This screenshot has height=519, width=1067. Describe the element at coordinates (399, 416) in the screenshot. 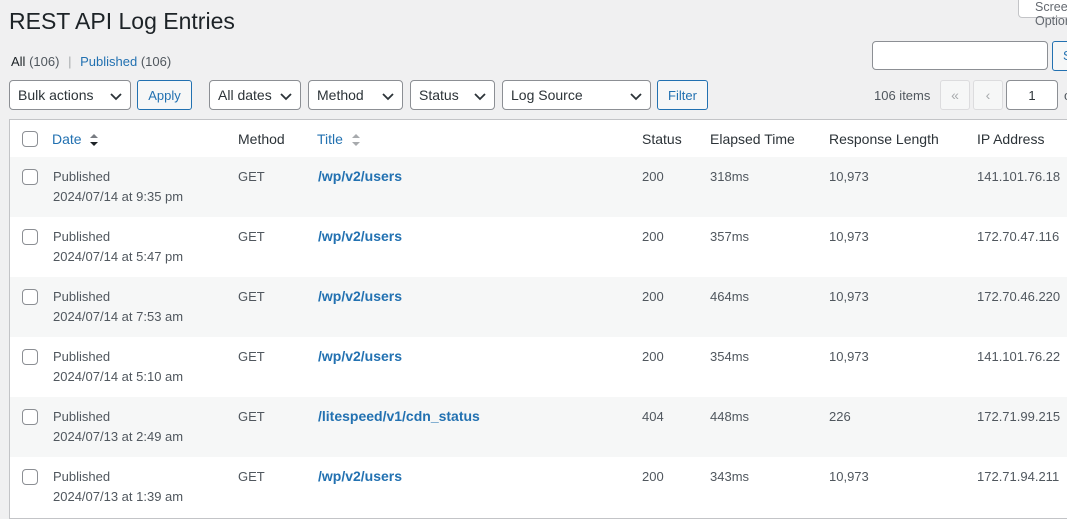

I see `row-title-link: /litespeed/v1/cdn_status` at that location.